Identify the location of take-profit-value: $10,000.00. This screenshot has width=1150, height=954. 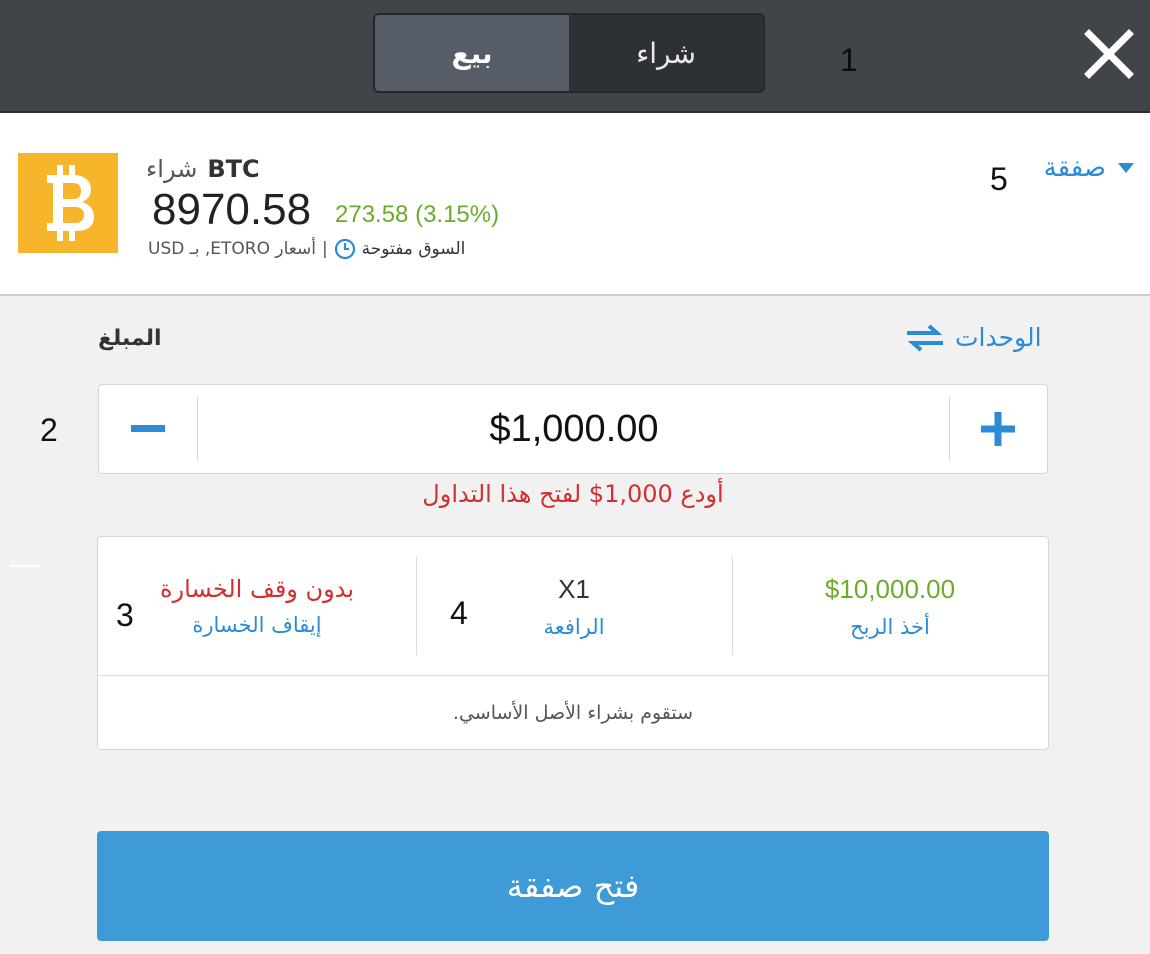
(890, 588).